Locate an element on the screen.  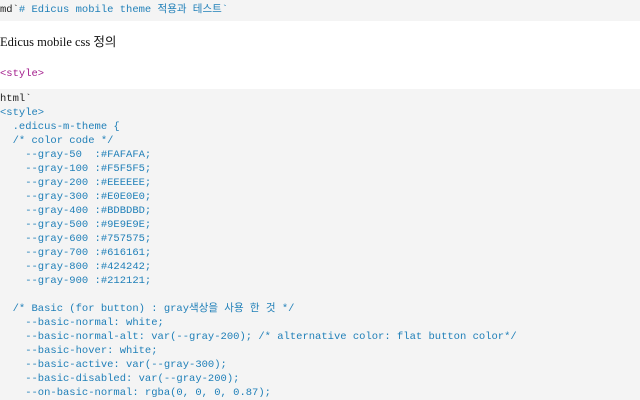
code-line: --on-basic-normal: rgba(0, 0, 0, 0.87); is located at coordinates (135, 393).